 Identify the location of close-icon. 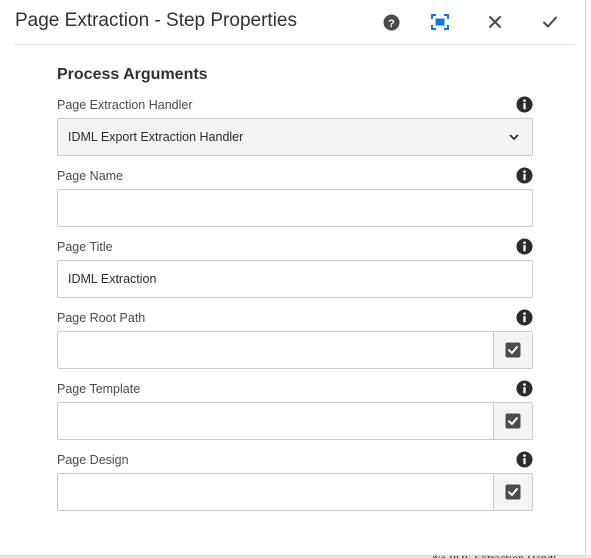
(495, 22).